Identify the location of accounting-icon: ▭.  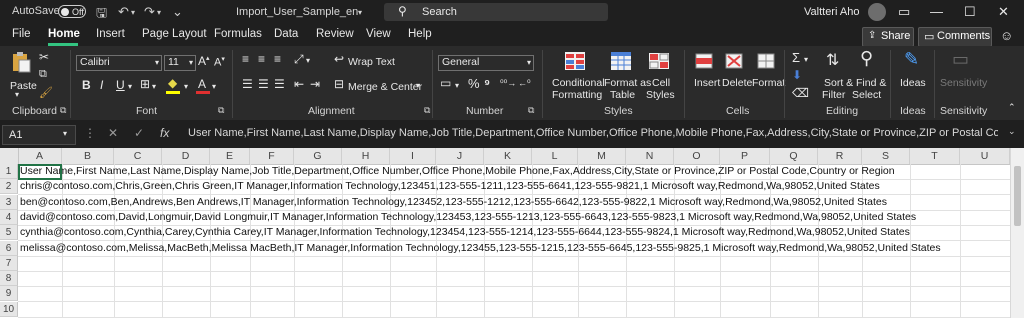
(445, 83).